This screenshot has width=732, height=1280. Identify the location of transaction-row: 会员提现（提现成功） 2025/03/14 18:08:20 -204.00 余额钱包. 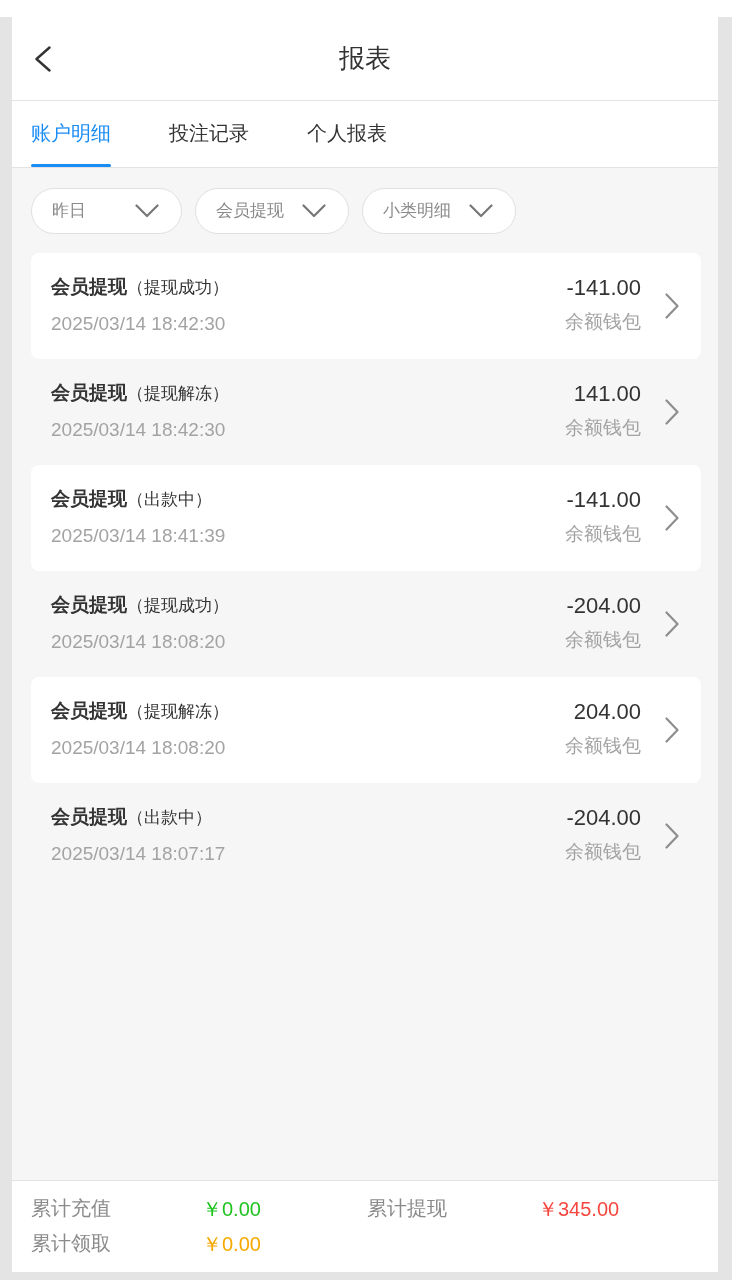
(366, 624).